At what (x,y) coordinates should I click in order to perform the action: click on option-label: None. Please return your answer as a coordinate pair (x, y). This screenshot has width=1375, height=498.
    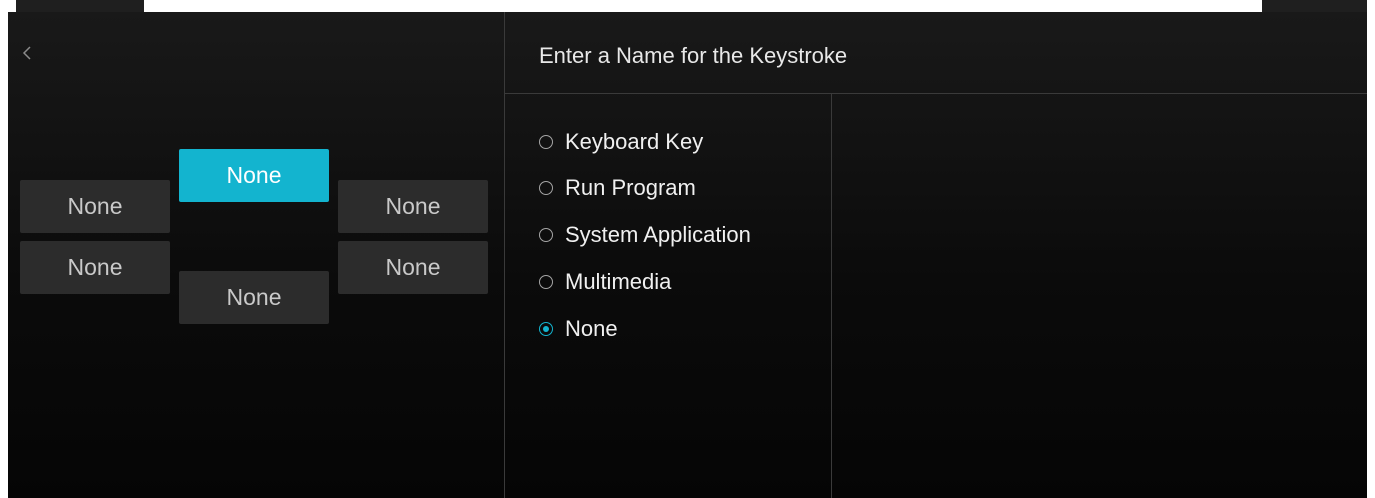
    Looking at the image, I should click on (591, 328).